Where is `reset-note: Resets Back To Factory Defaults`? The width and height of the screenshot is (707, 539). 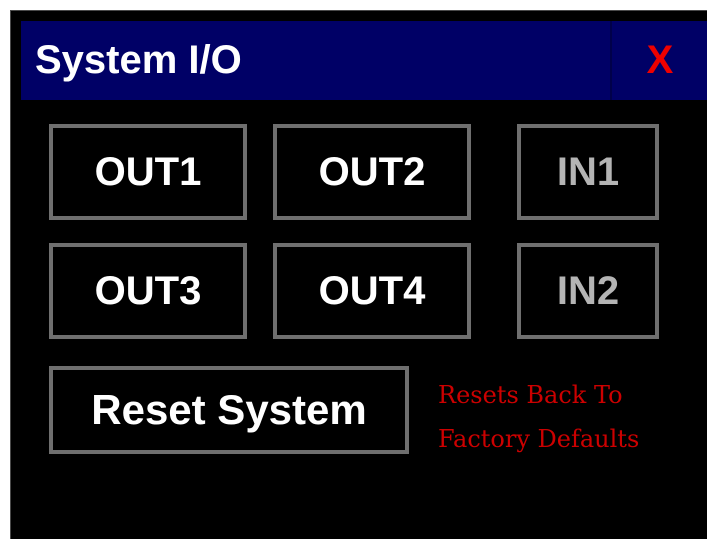 reset-note: Resets Back To Factory Defaults is located at coordinates (568, 417).